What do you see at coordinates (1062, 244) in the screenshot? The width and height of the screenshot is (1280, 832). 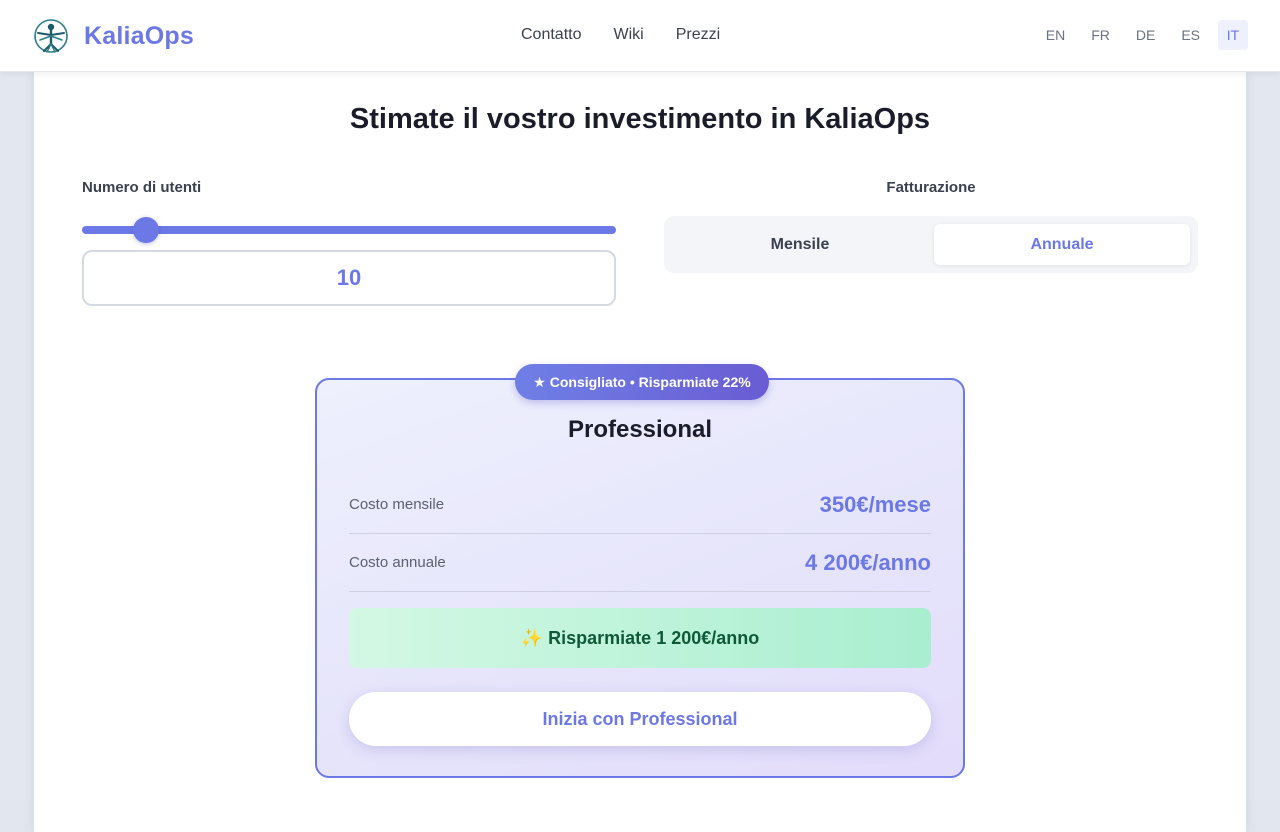 I see `billing-option-annual: Annuale` at bounding box center [1062, 244].